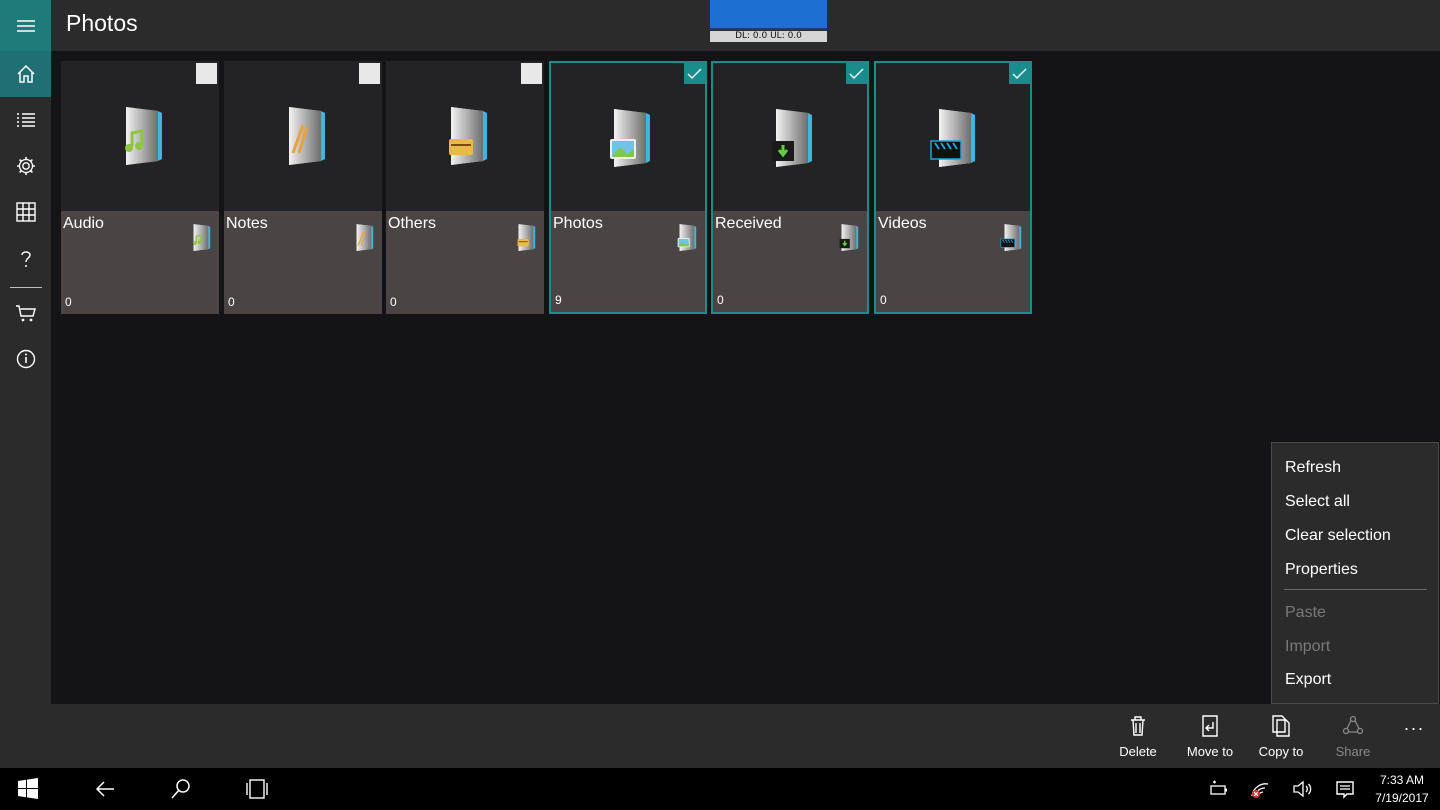 The width and height of the screenshot is (1440, 810). Describe the element at coordinates (628, 187) in the screenshot. I see `folder-tile-photos: Photos 9` at that location.